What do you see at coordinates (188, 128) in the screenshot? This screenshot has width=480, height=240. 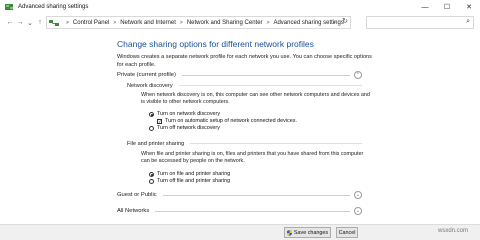 I see `radio-discovery-off-label: Turn off network discovery` at bounding box center [188, 128].